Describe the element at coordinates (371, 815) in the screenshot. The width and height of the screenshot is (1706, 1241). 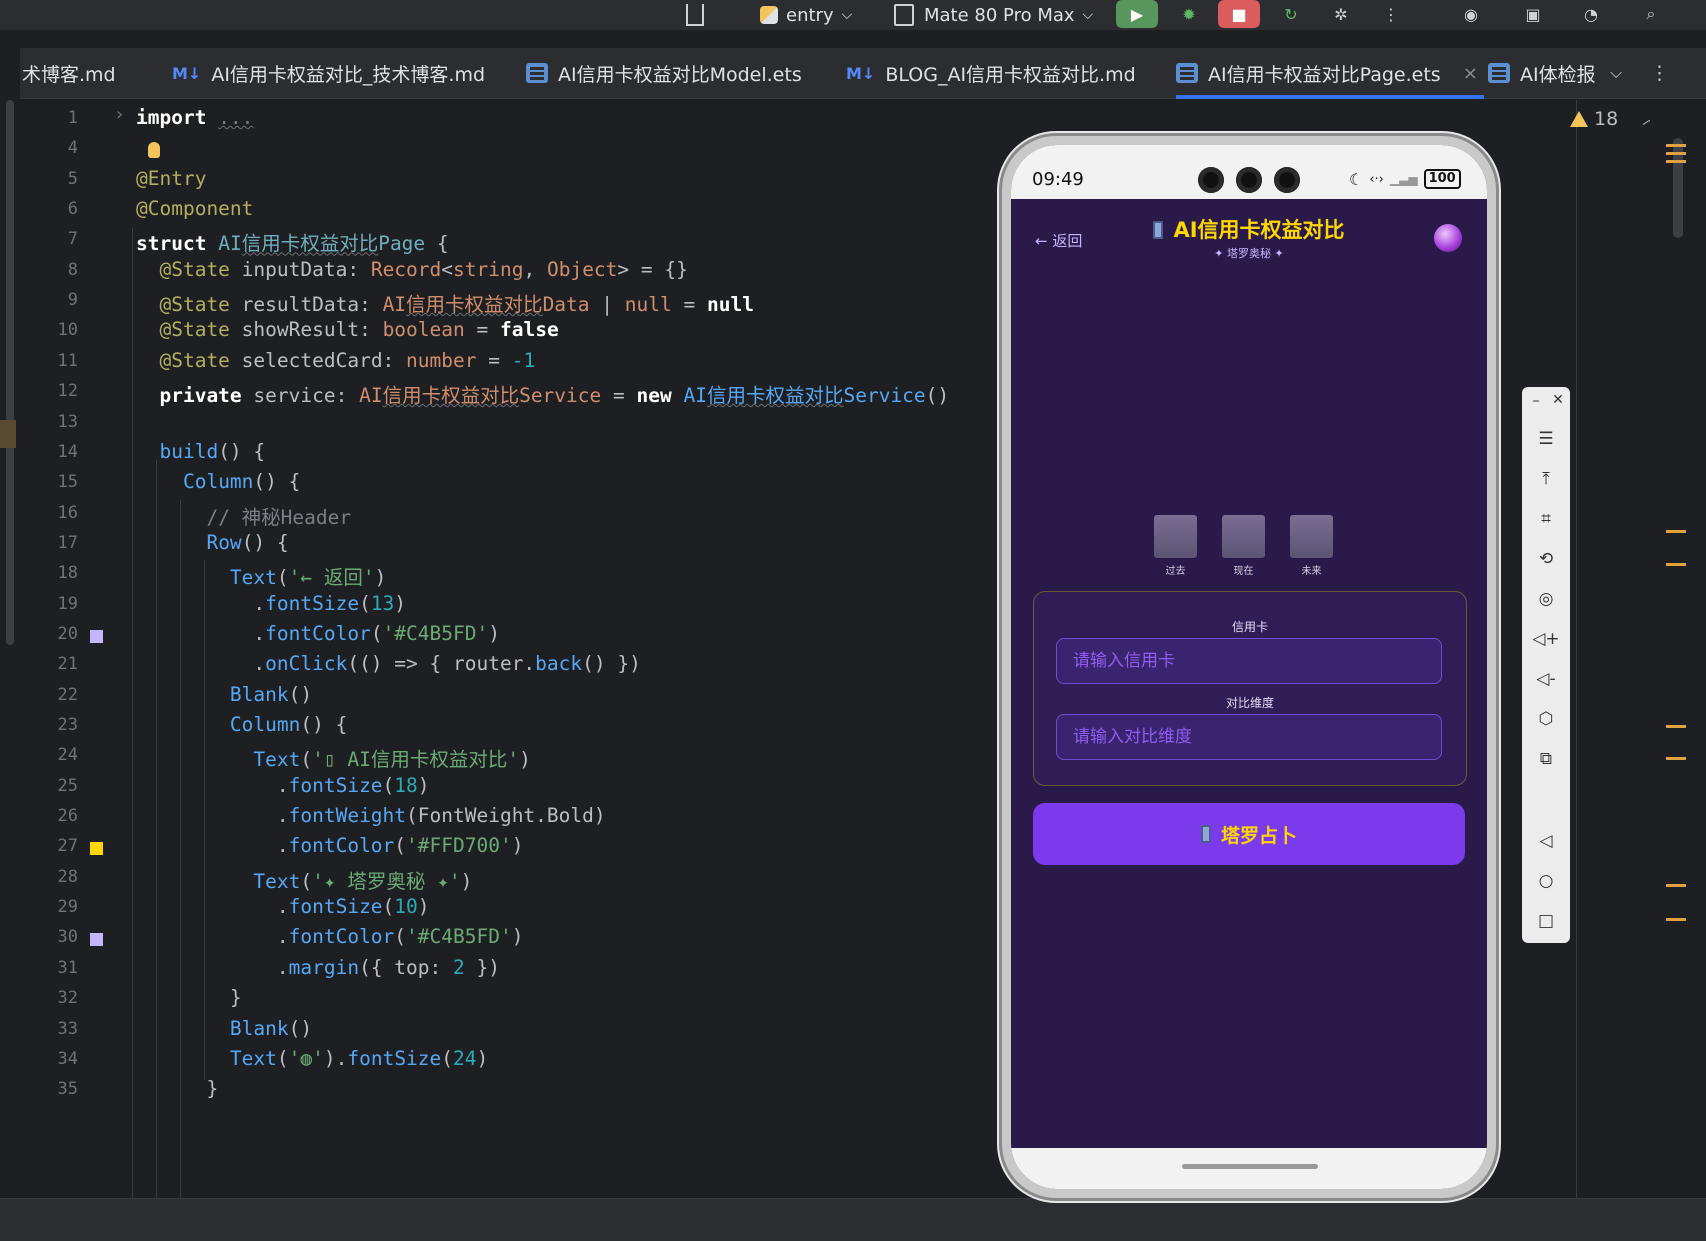
I see `code-line: .fontWeight(FontWeight.Bold)` at that location.